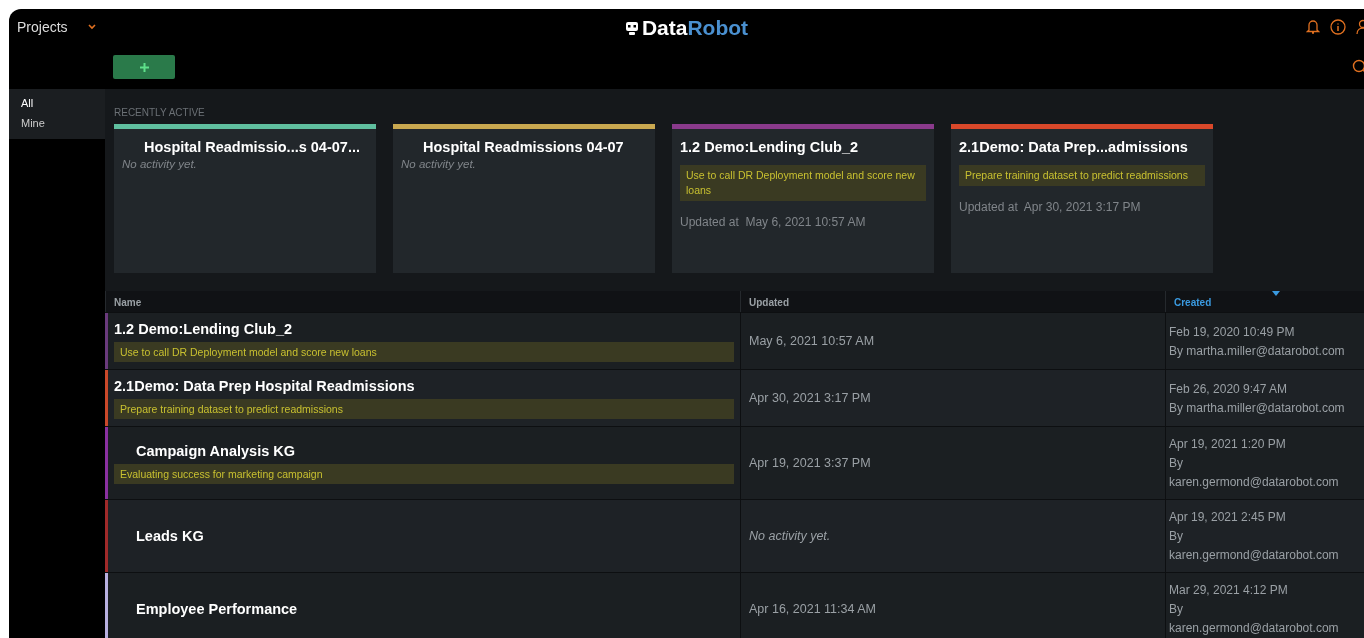  What do you see at coordinates (265, 385) in the screenshot?
I see `project-name: 2.1Demo: Data Prep Hospital Readmissions` at bounding box center [265, 385].